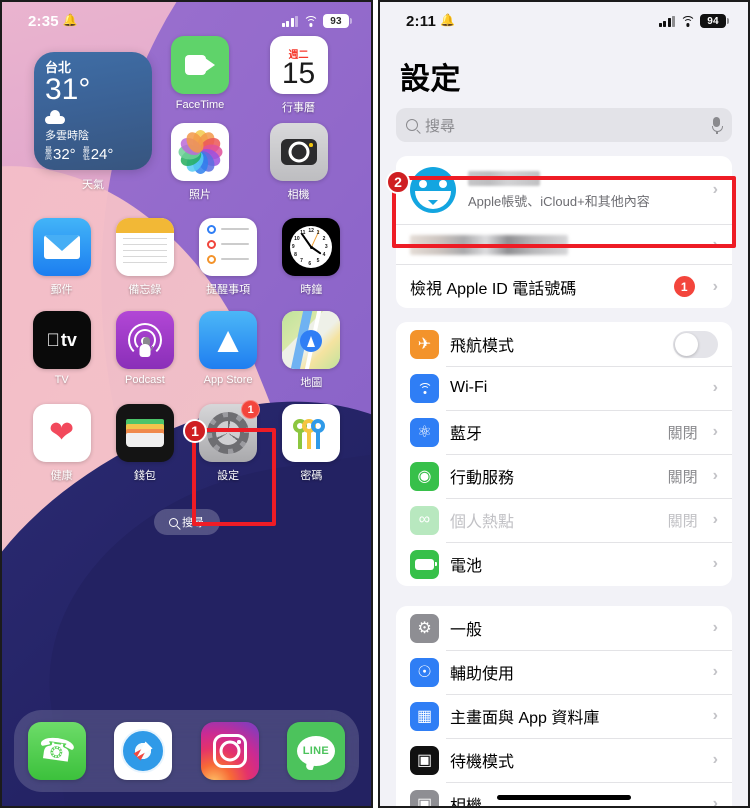  I want to click on app-camera: 相機, so click(299, 162).